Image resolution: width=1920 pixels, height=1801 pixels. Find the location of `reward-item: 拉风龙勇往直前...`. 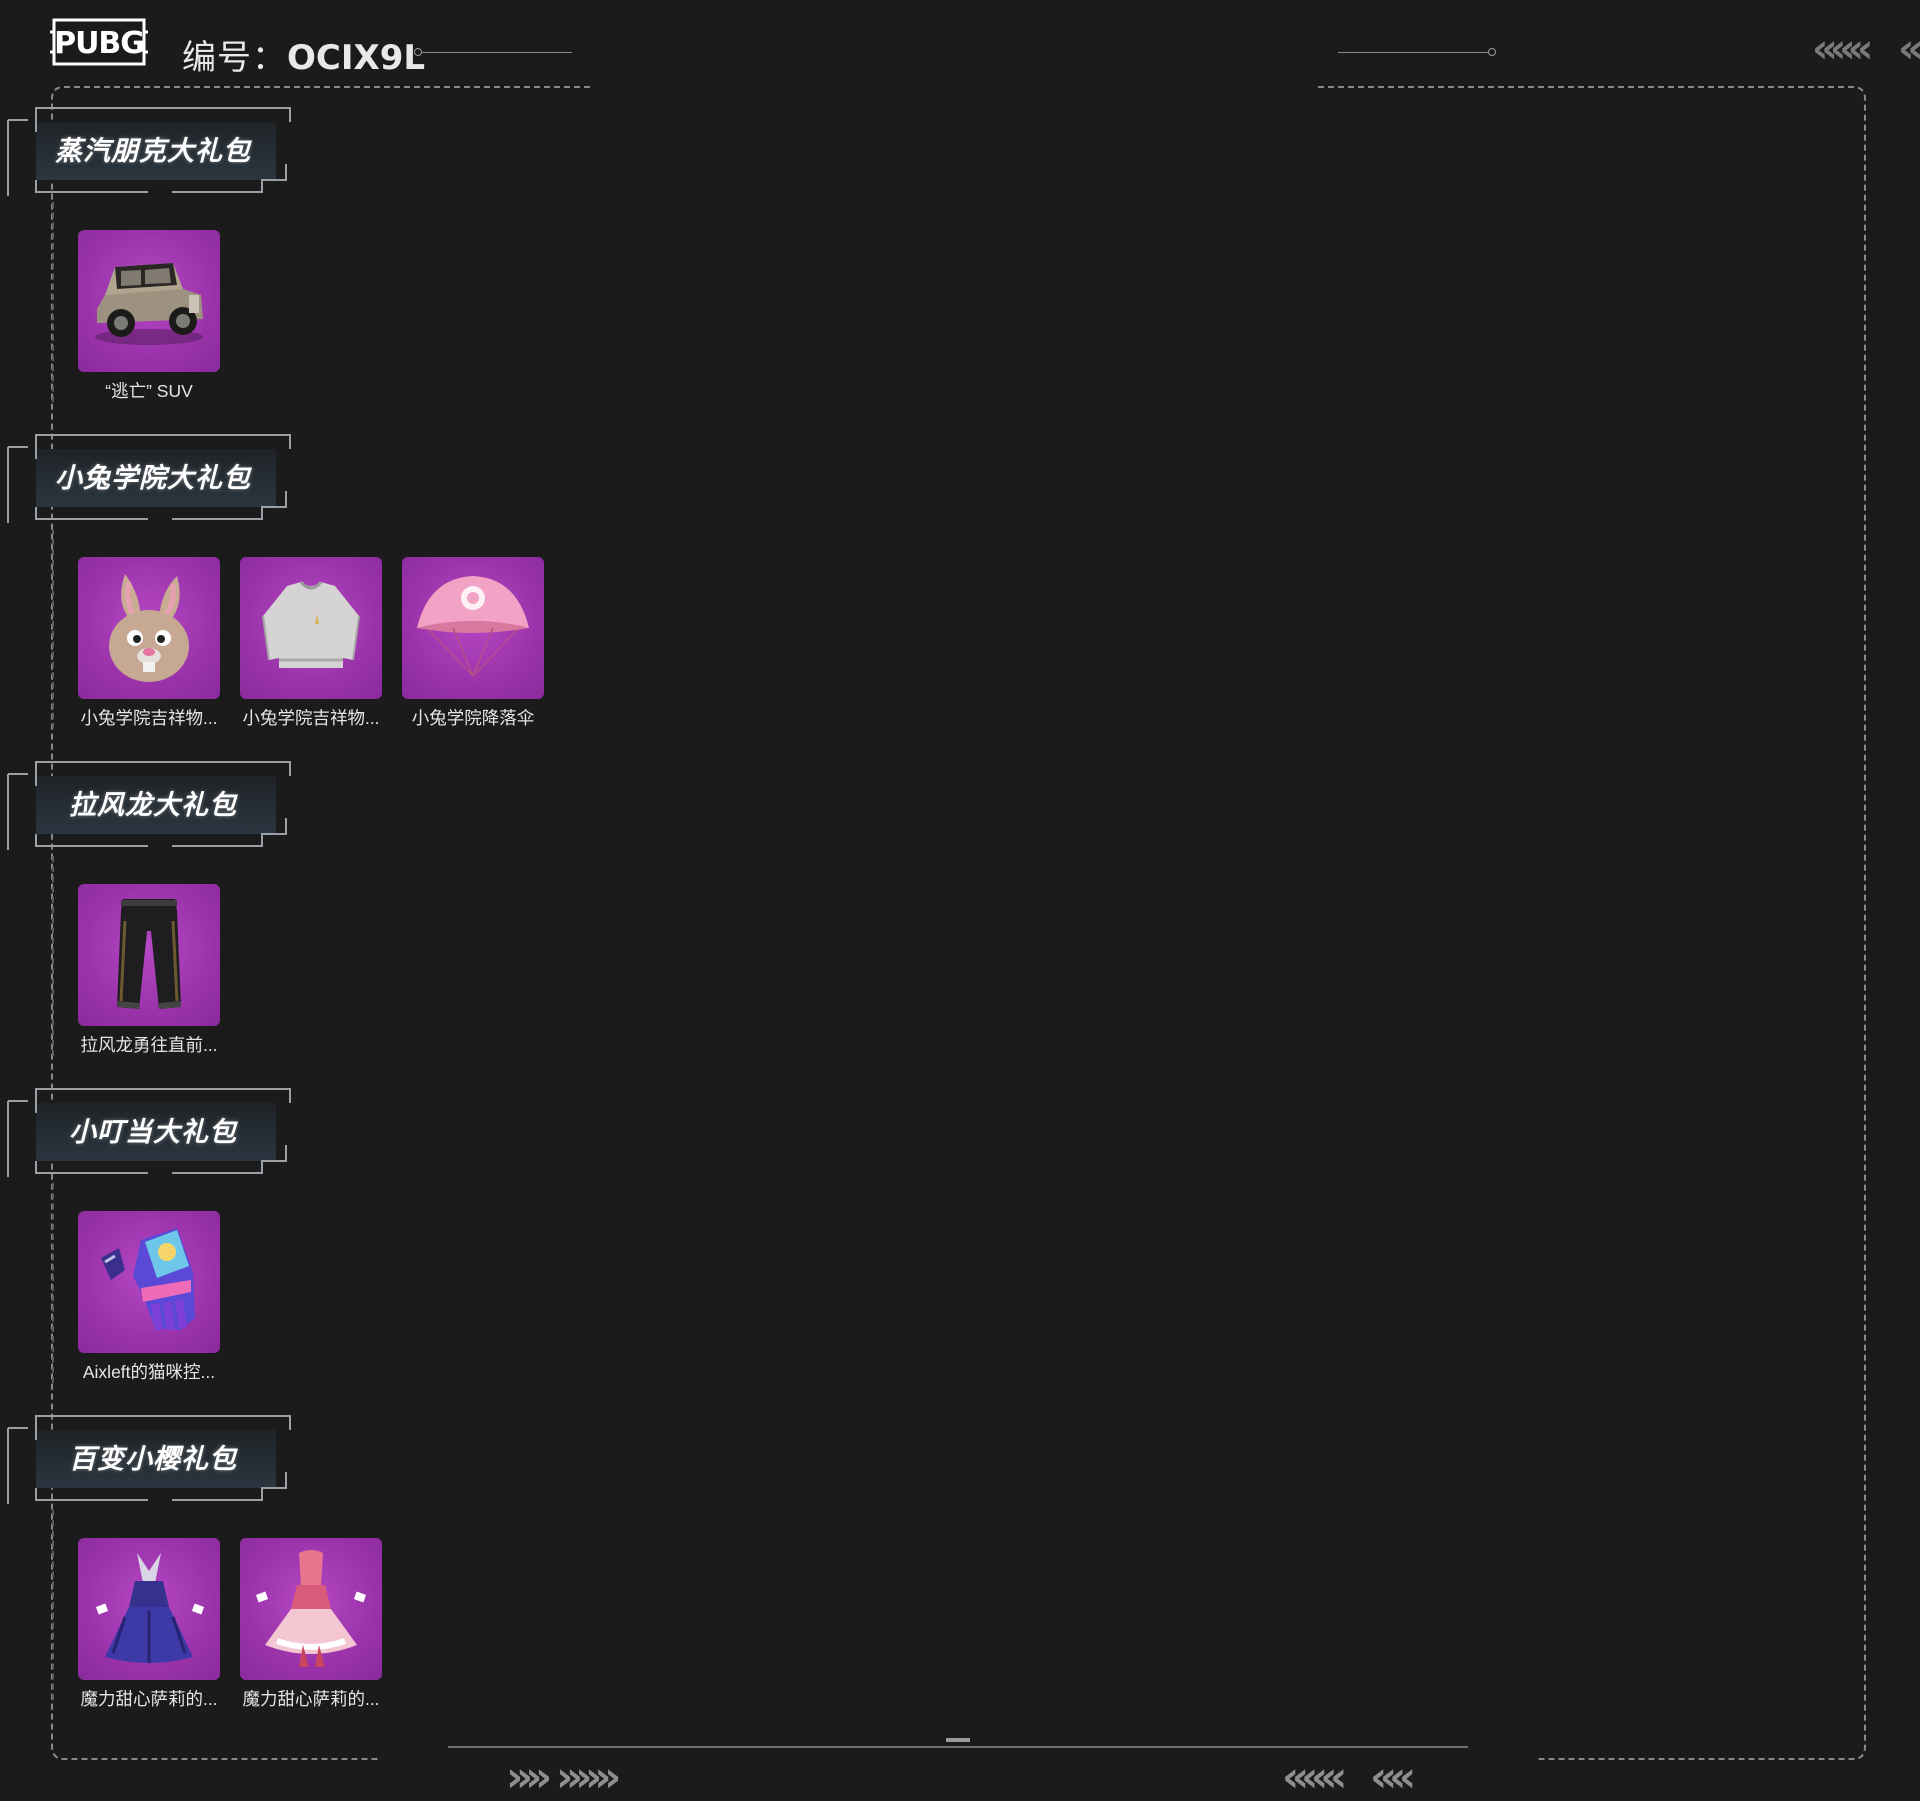

reward-item: 拉风龙勇往直前... is located at coordinates (149, 970).